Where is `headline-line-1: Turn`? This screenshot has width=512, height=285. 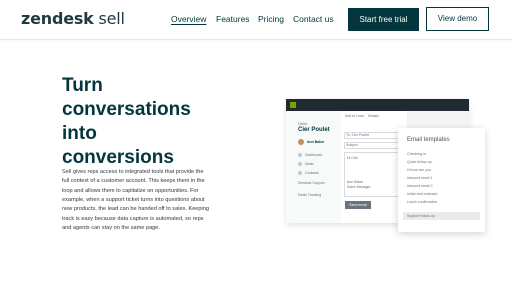
headline-line-1: Turn is located at coordinates (82, 85).